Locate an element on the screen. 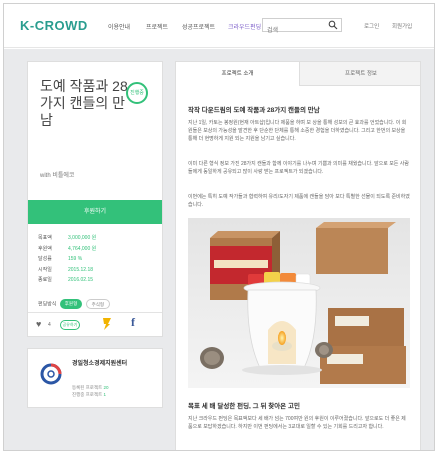 Image resolution: width=438 pixels, height=454 pixels. org-project-count: 등록된 프로젝트 20 is located at coordinates (90, 388).